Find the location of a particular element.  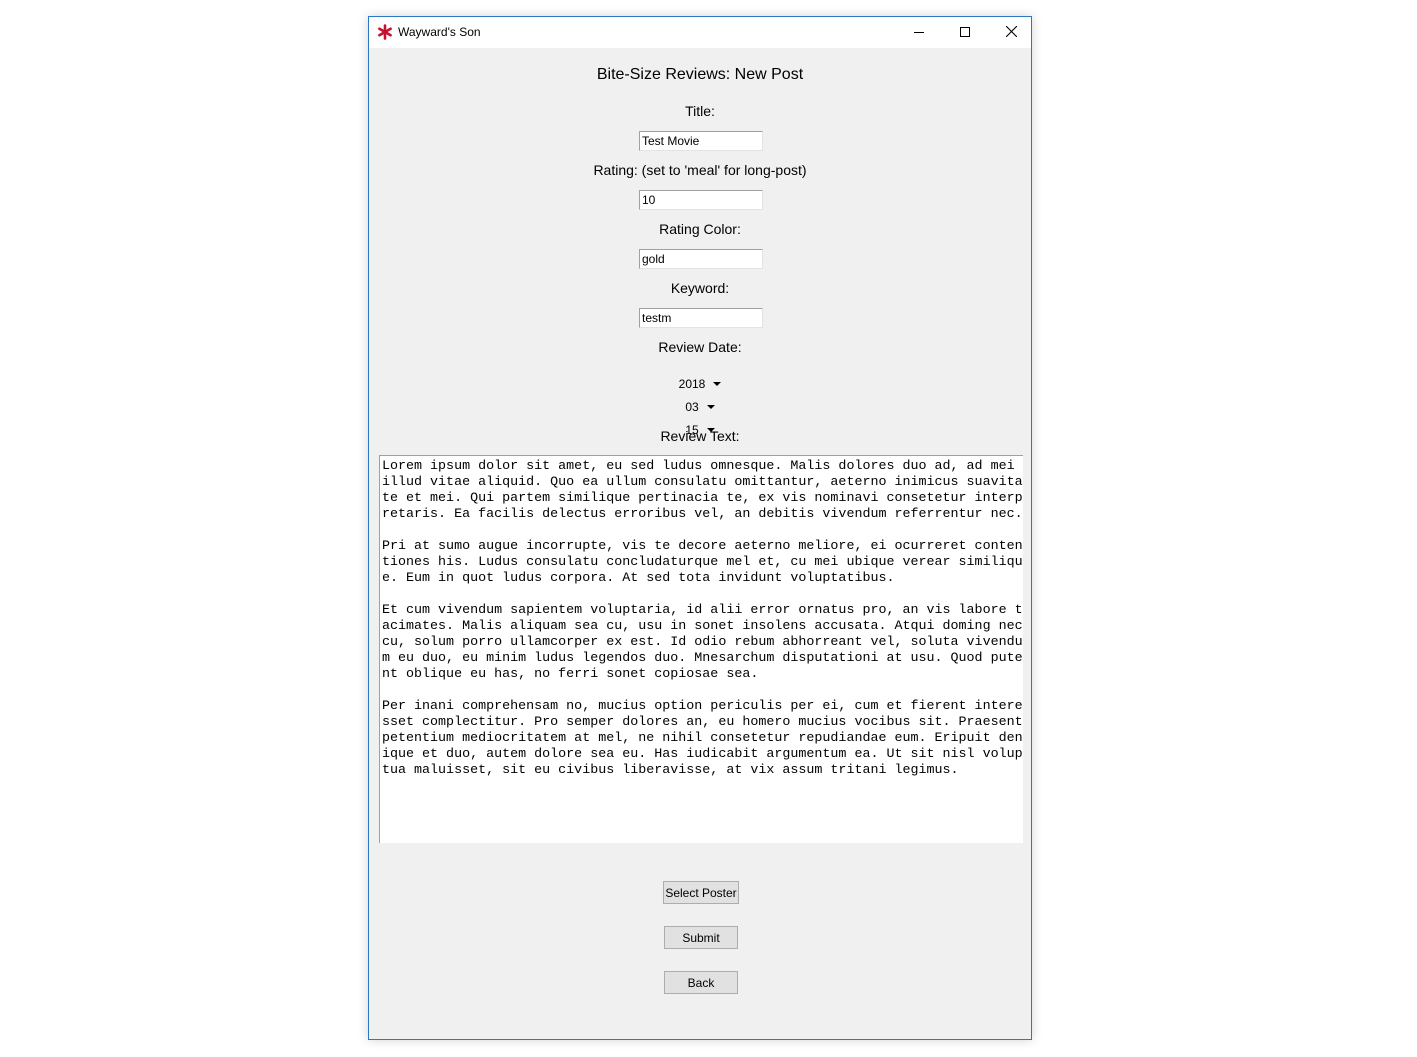

minimize-icon is located at coordinates (919, 33).